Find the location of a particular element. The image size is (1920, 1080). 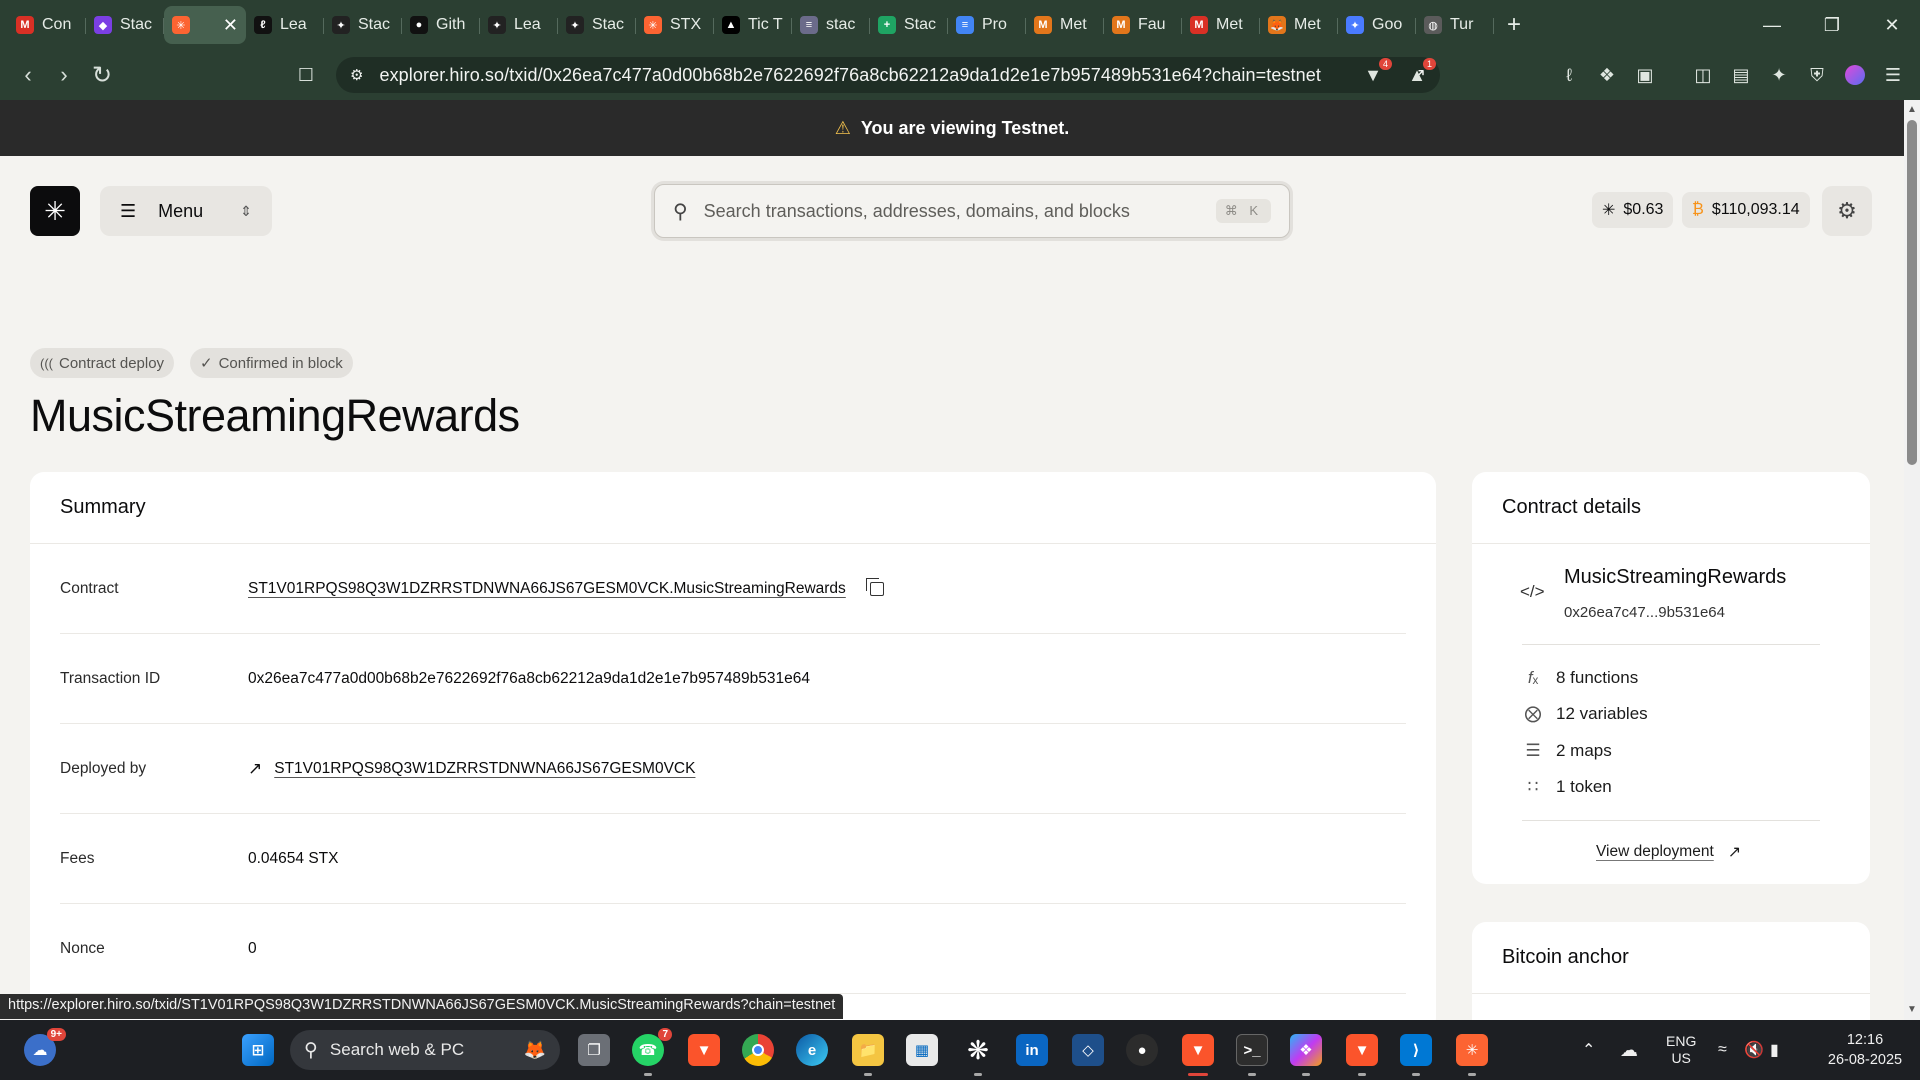

vscode-icon: ⟩ is located at coordinates (1416, 1050).